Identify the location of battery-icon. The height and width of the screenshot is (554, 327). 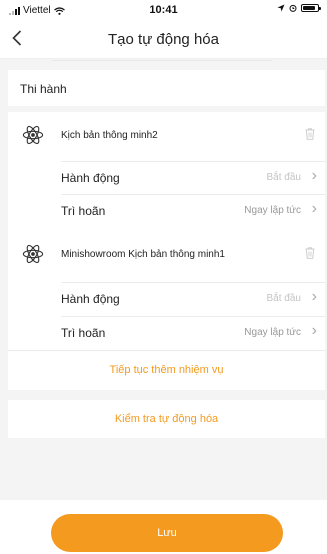
(311, 8).